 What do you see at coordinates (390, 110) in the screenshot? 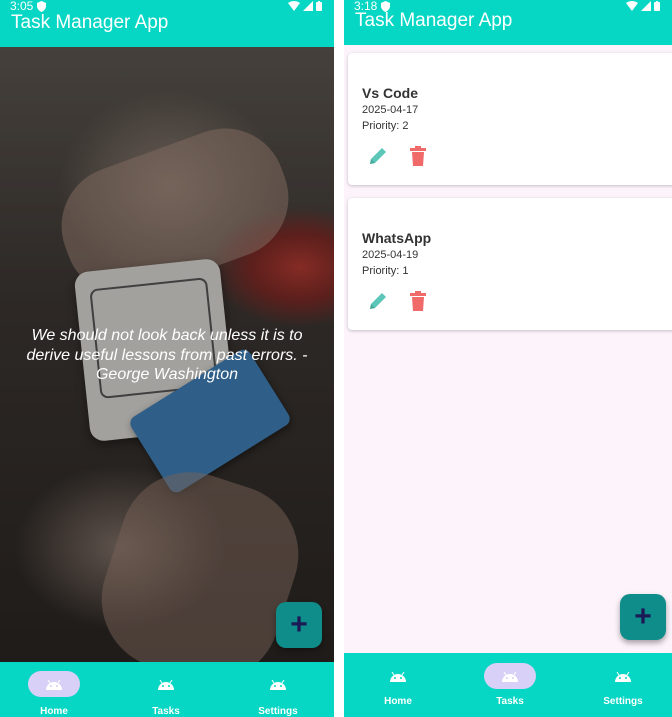
I see `task-date: 2025-04-17` at bounding box center [390, 110].